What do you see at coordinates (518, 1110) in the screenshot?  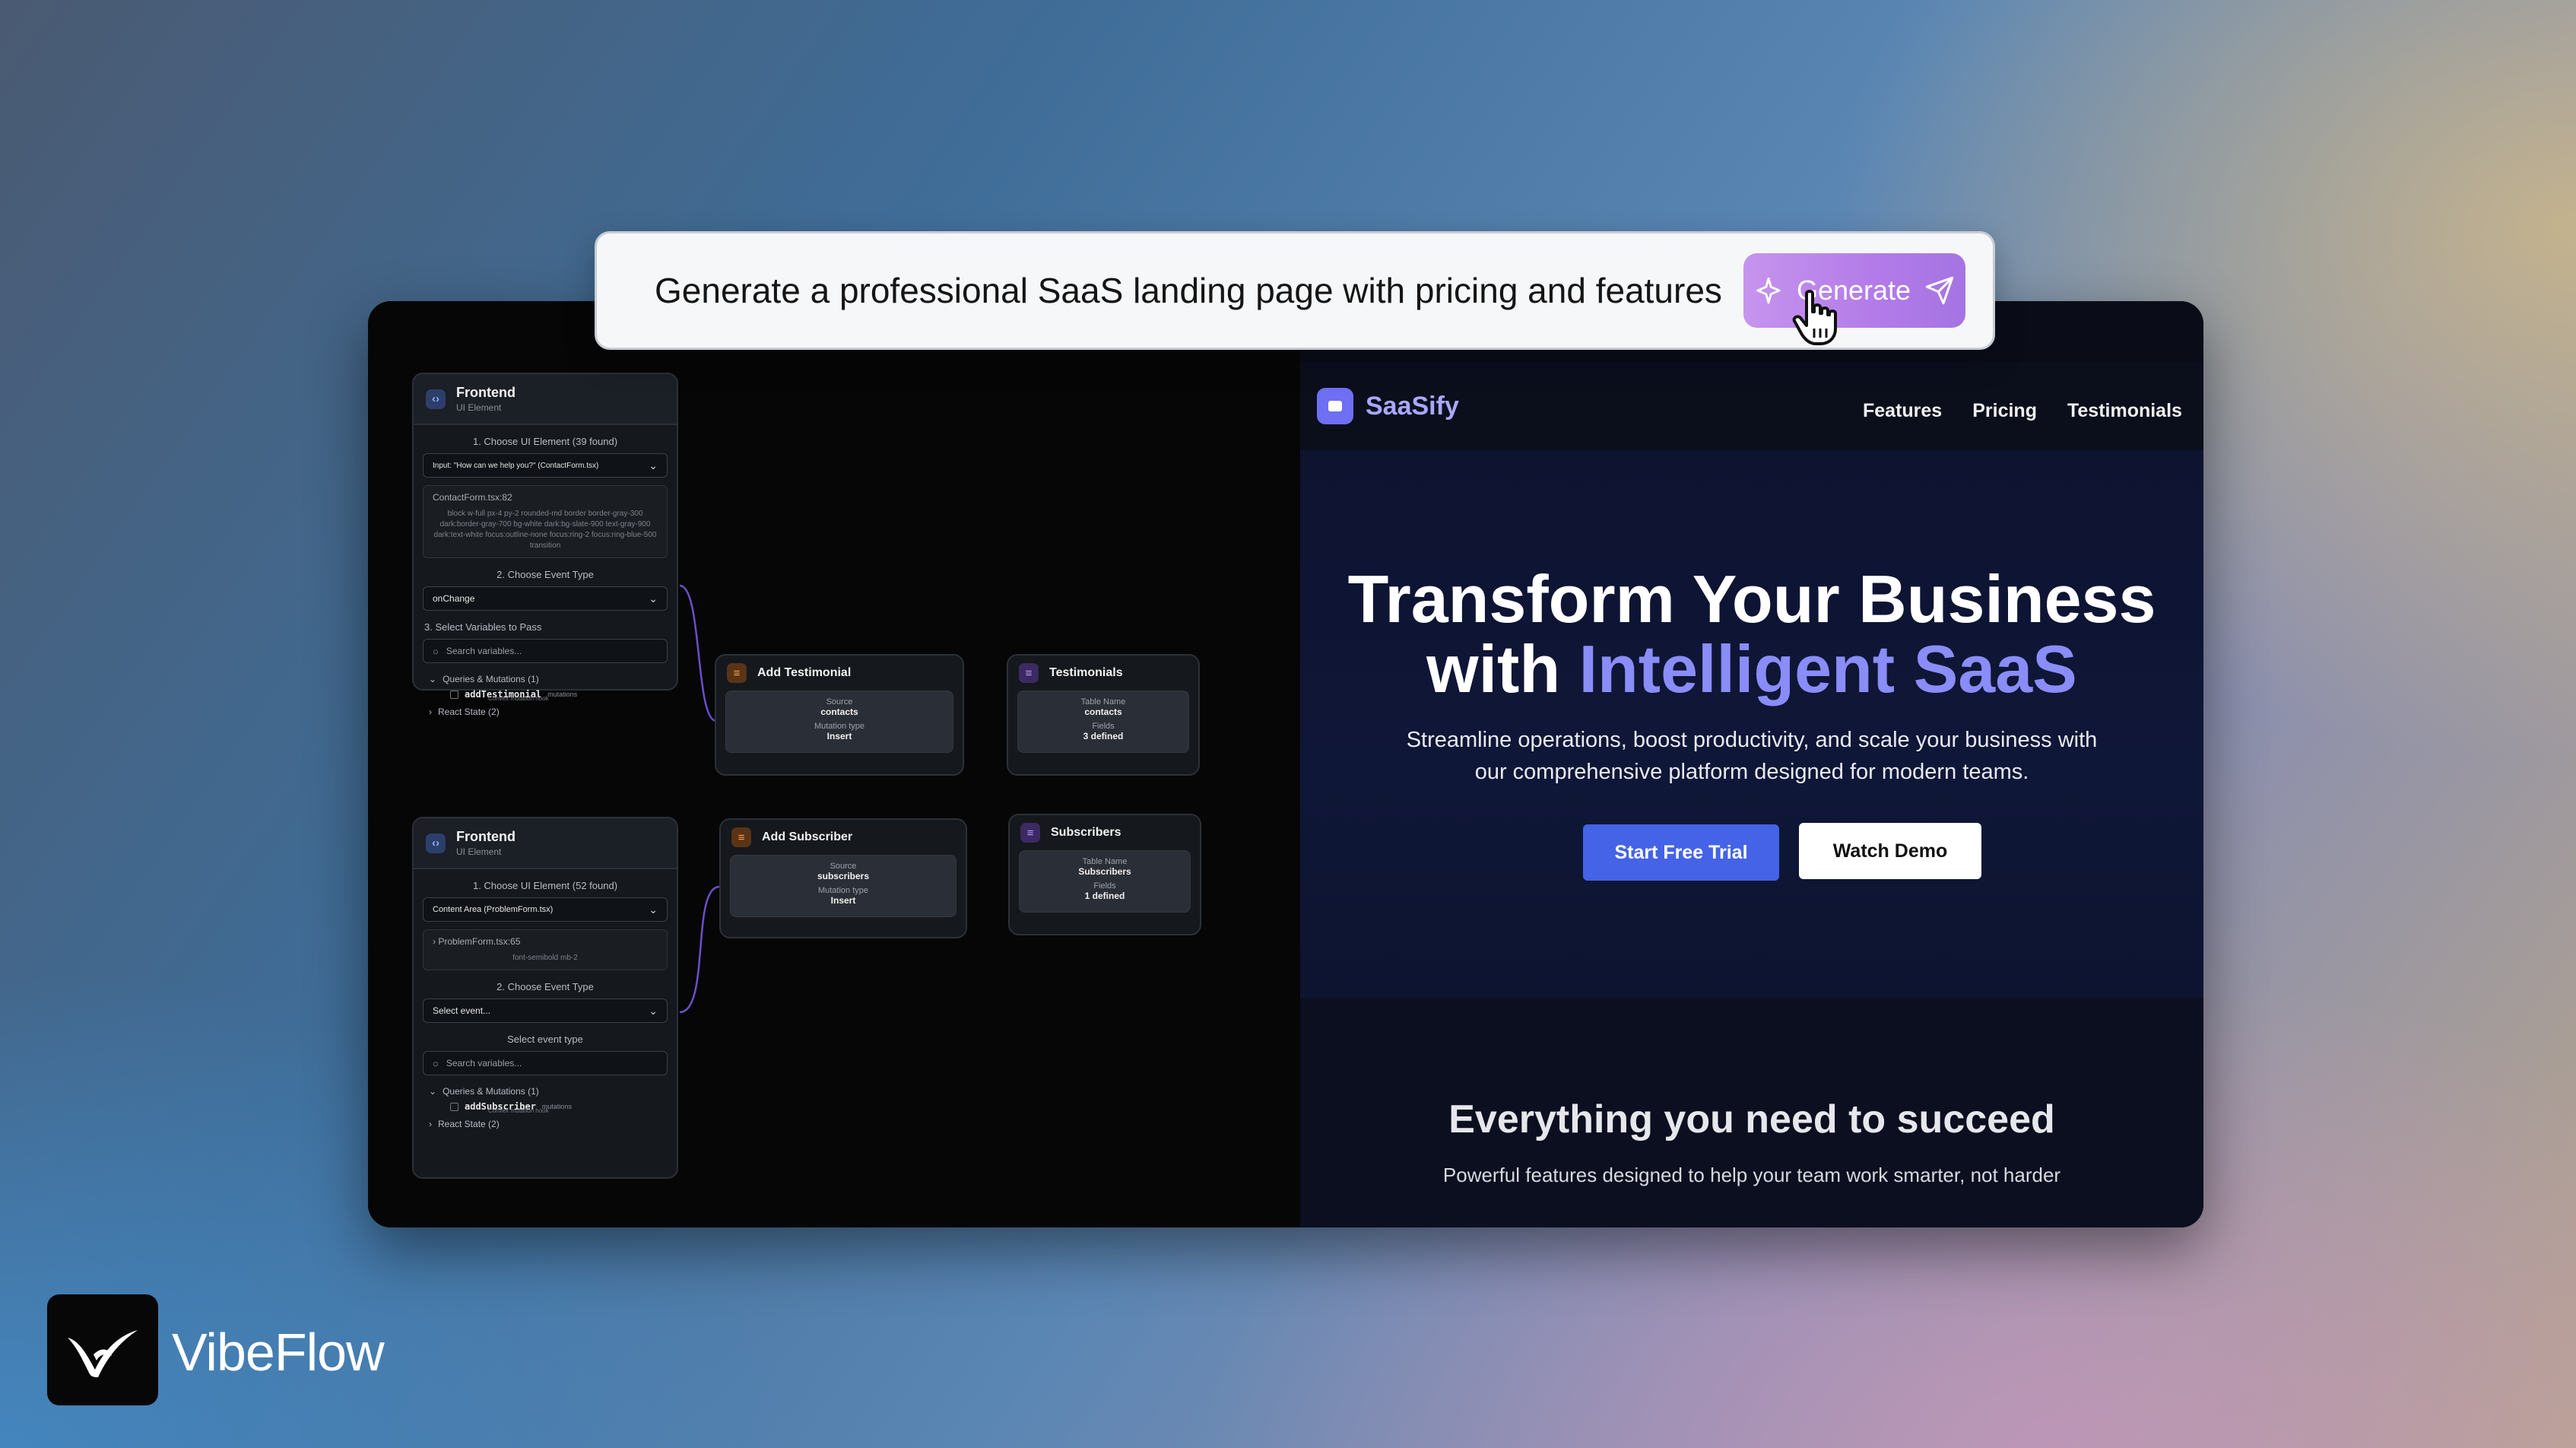 I see `mutation-hint: Convex mutation hook` at bounding box center [518, 1110].